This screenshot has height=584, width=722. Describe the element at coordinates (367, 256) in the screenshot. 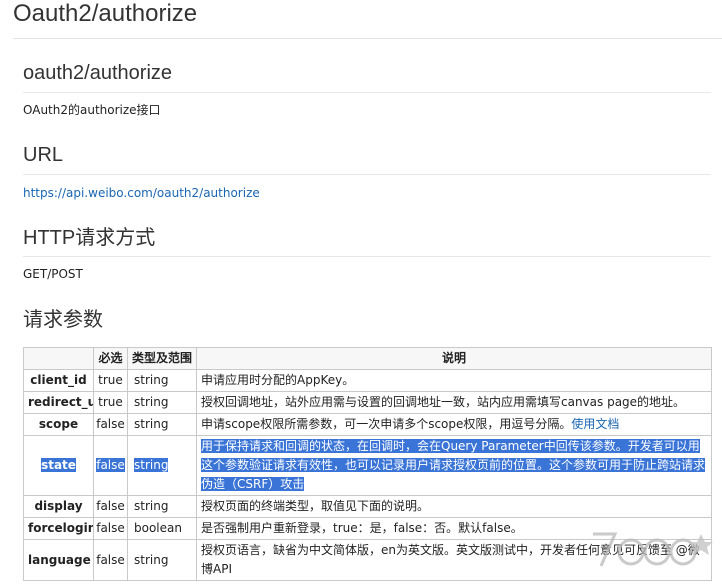

I see `http-method-divider` at that location.